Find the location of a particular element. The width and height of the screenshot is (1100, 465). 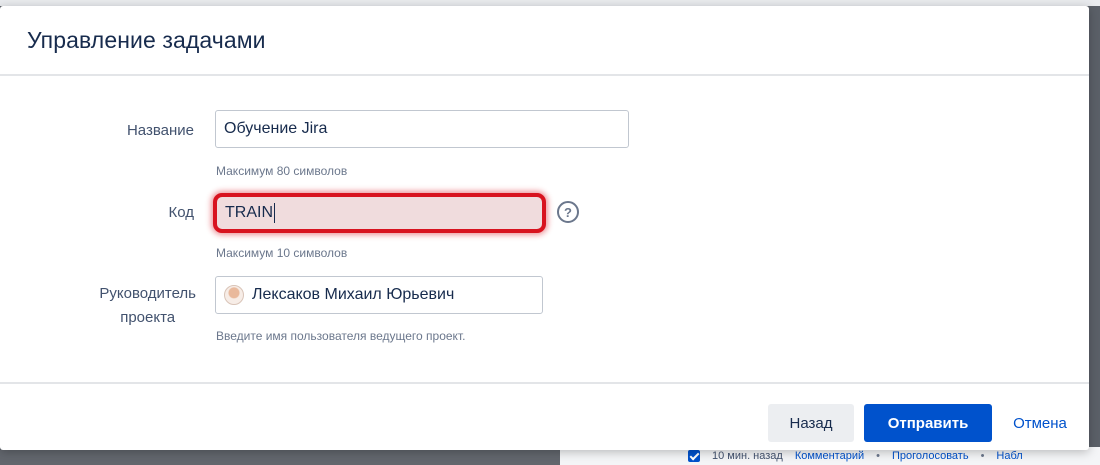

lead-input: Лексаков Михаил Юрьевич is located at coordinates (379, 295).